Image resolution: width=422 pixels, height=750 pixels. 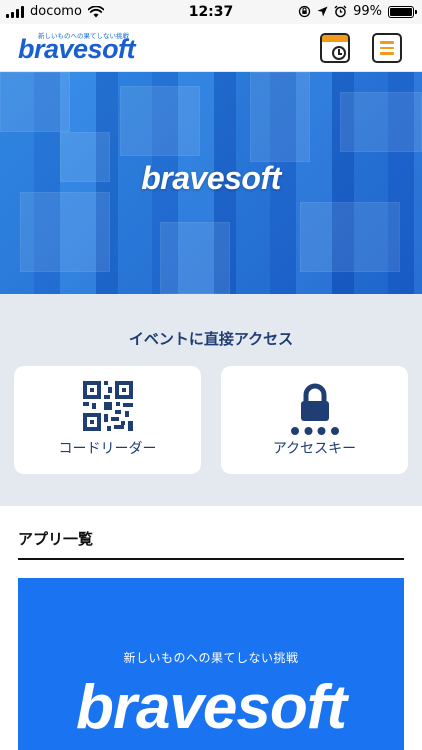 I want to click on calendar-header, so click(x=335, y=38).